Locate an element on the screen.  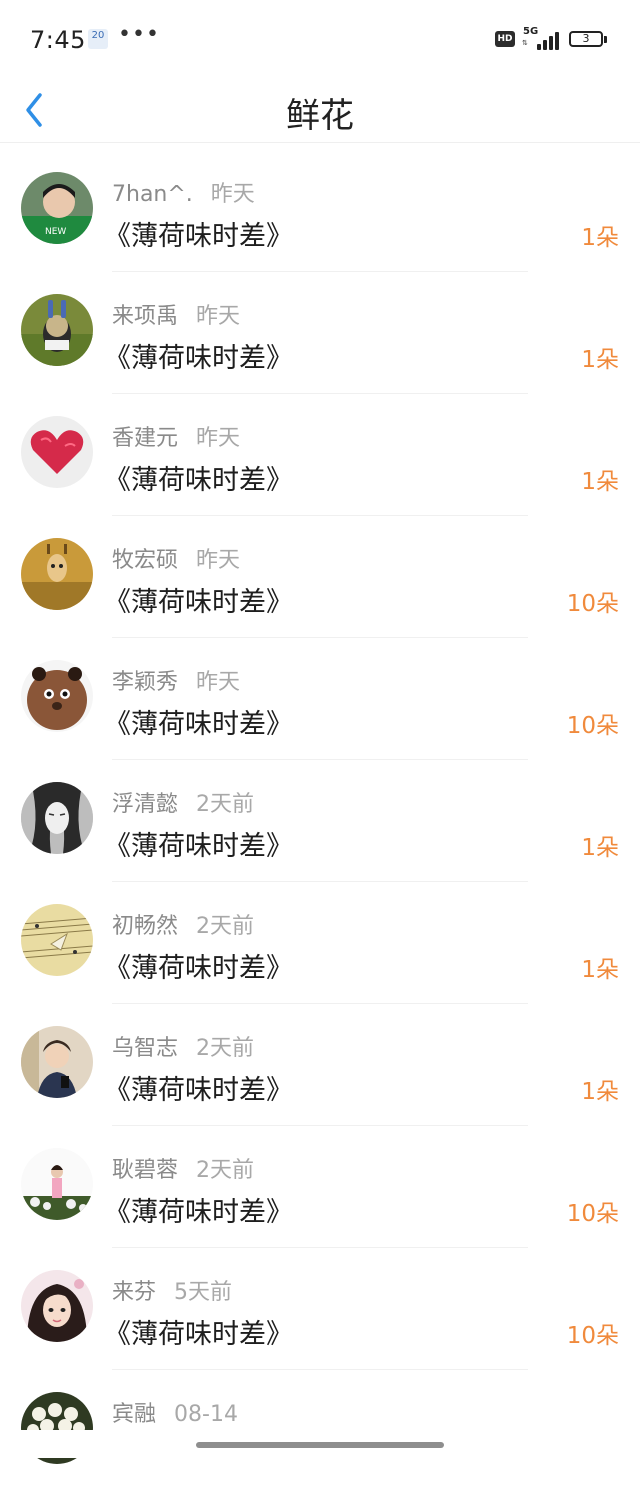
avatar: NEW is located at coordinates (57, 208).